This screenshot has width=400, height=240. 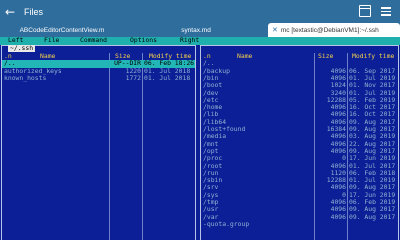 What do you see at coordinates (200, 40) in the screenshot?
I see `mc-menubar: Left File Command Options Right` at bounding box center [200, 40].